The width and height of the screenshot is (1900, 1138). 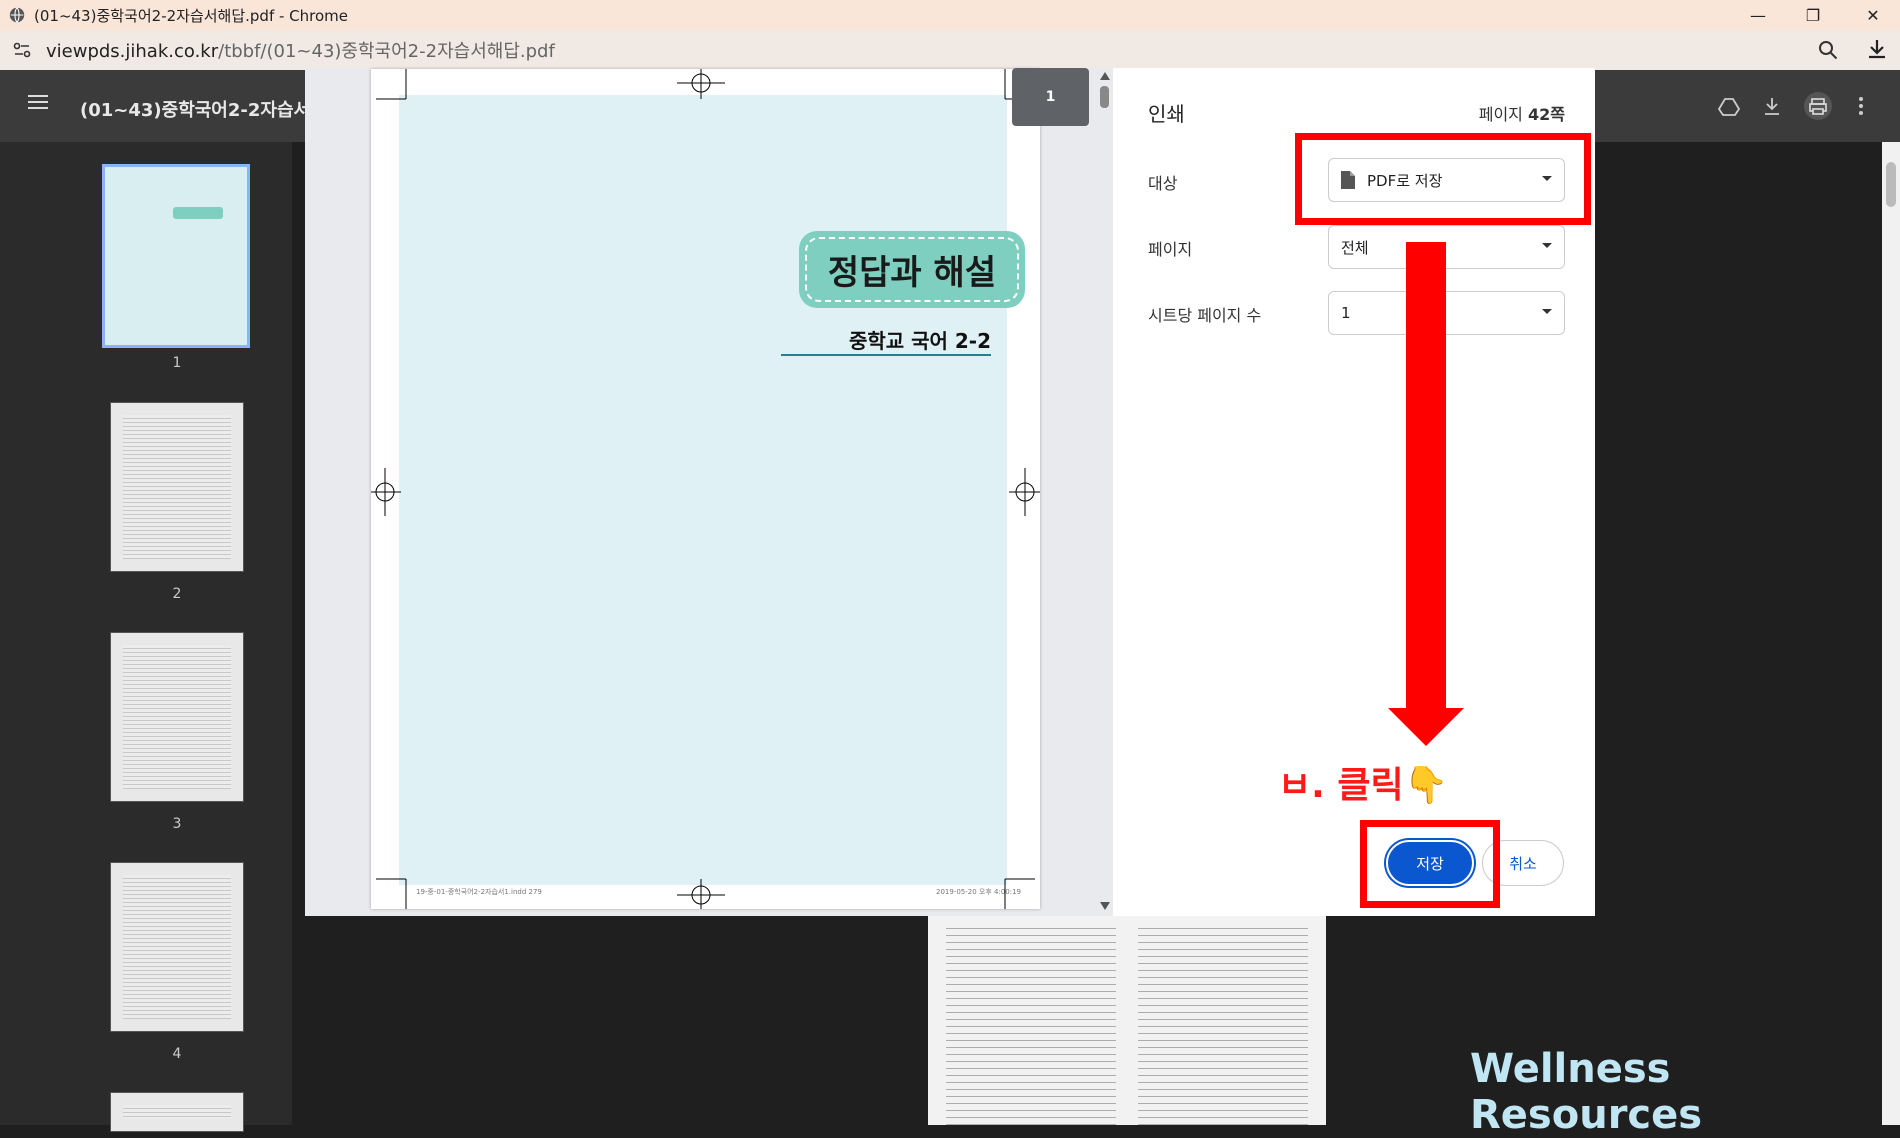 I want to click on annotation-note: ㅂ. 클릭👇, so click(x=1363, y=785).